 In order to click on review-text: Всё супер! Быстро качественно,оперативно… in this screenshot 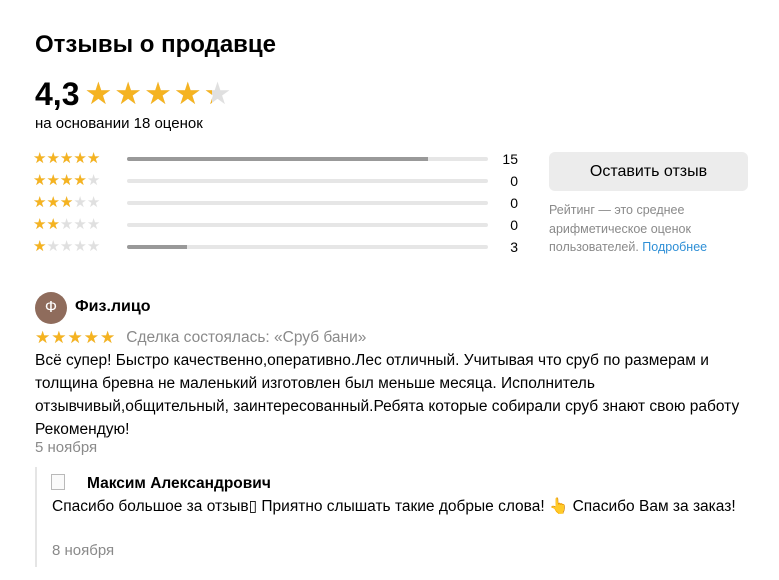, I will do `click(387, 395)`.